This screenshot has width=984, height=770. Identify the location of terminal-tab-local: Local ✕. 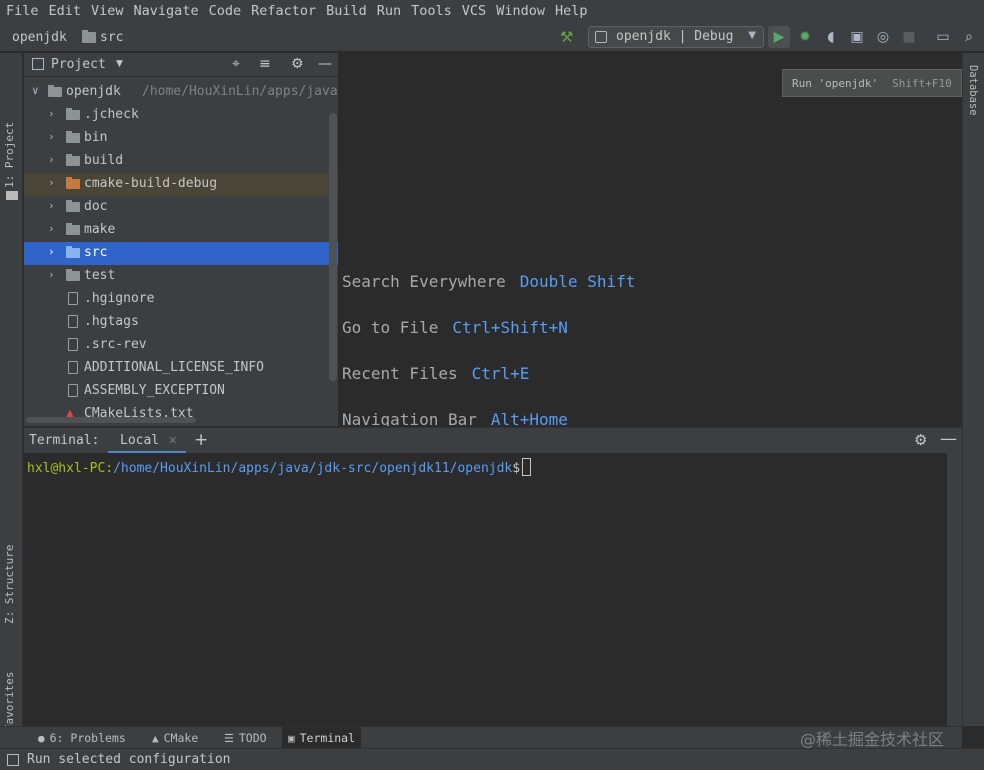
(147, 441).